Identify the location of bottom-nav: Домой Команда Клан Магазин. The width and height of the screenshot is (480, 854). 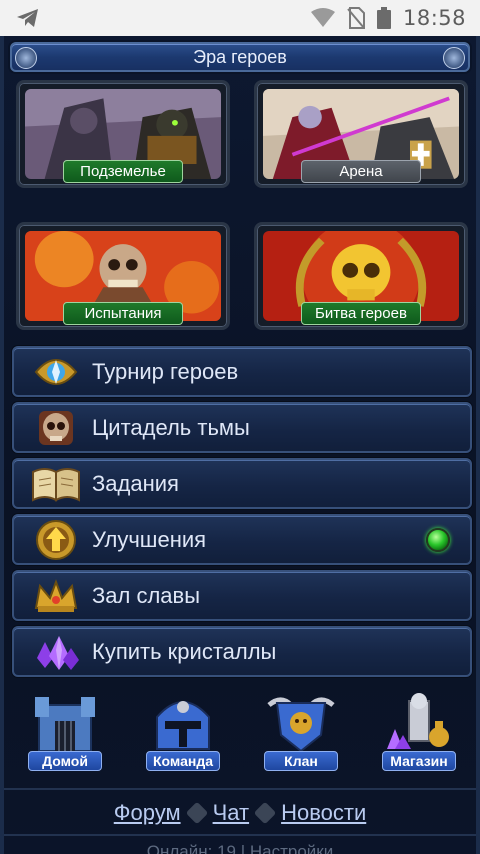
(240, 736).